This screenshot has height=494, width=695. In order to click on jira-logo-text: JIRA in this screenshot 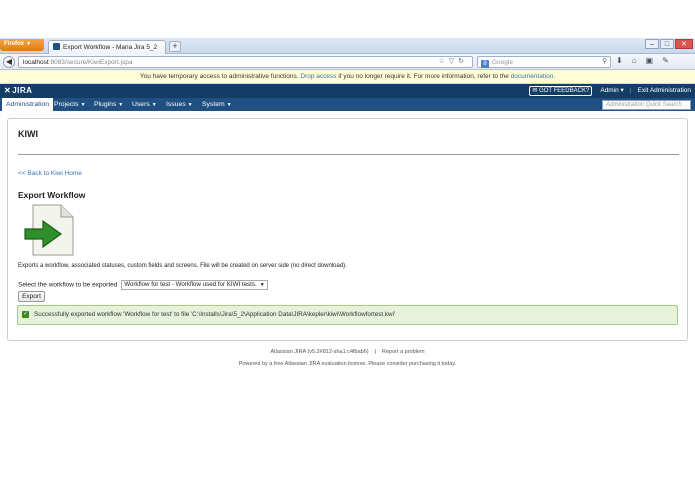, I will do `click(22, 90)`.